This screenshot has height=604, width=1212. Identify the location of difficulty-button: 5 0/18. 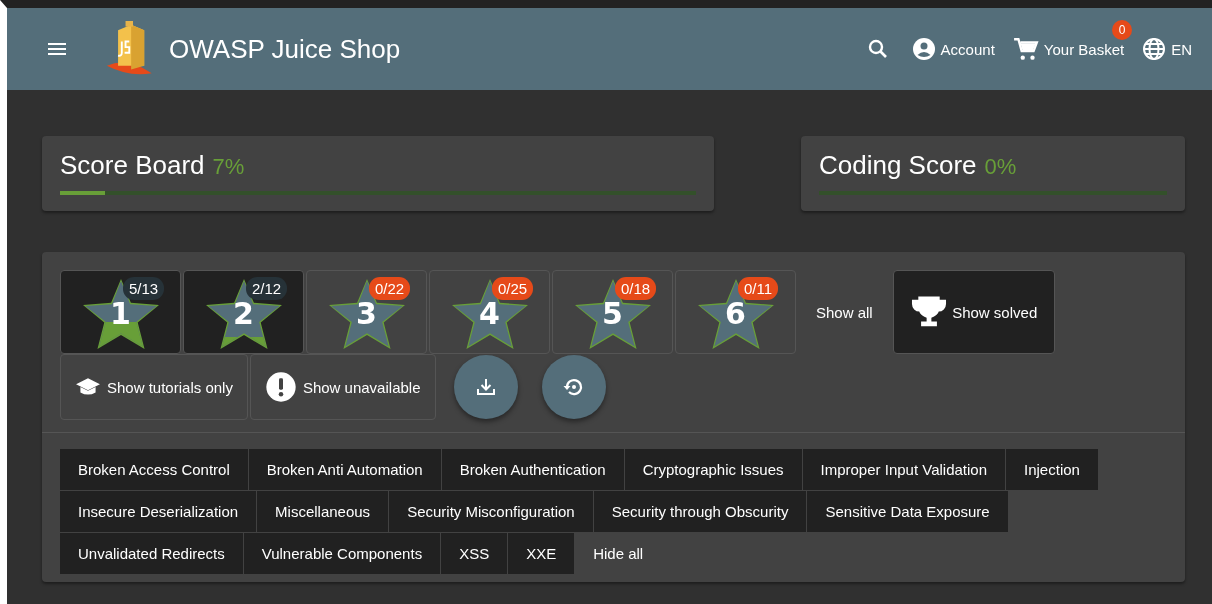
(612, 312).